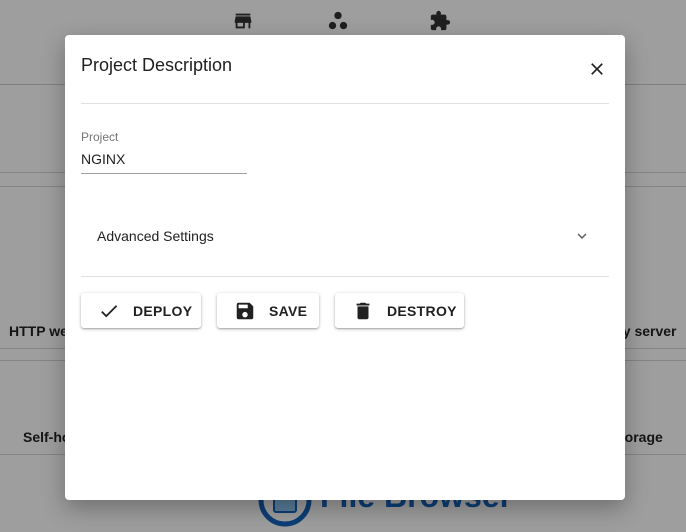  Describe the element at coordinates (157, 65) in the screenshot. I see `dialog-title: Project Description` at that location.